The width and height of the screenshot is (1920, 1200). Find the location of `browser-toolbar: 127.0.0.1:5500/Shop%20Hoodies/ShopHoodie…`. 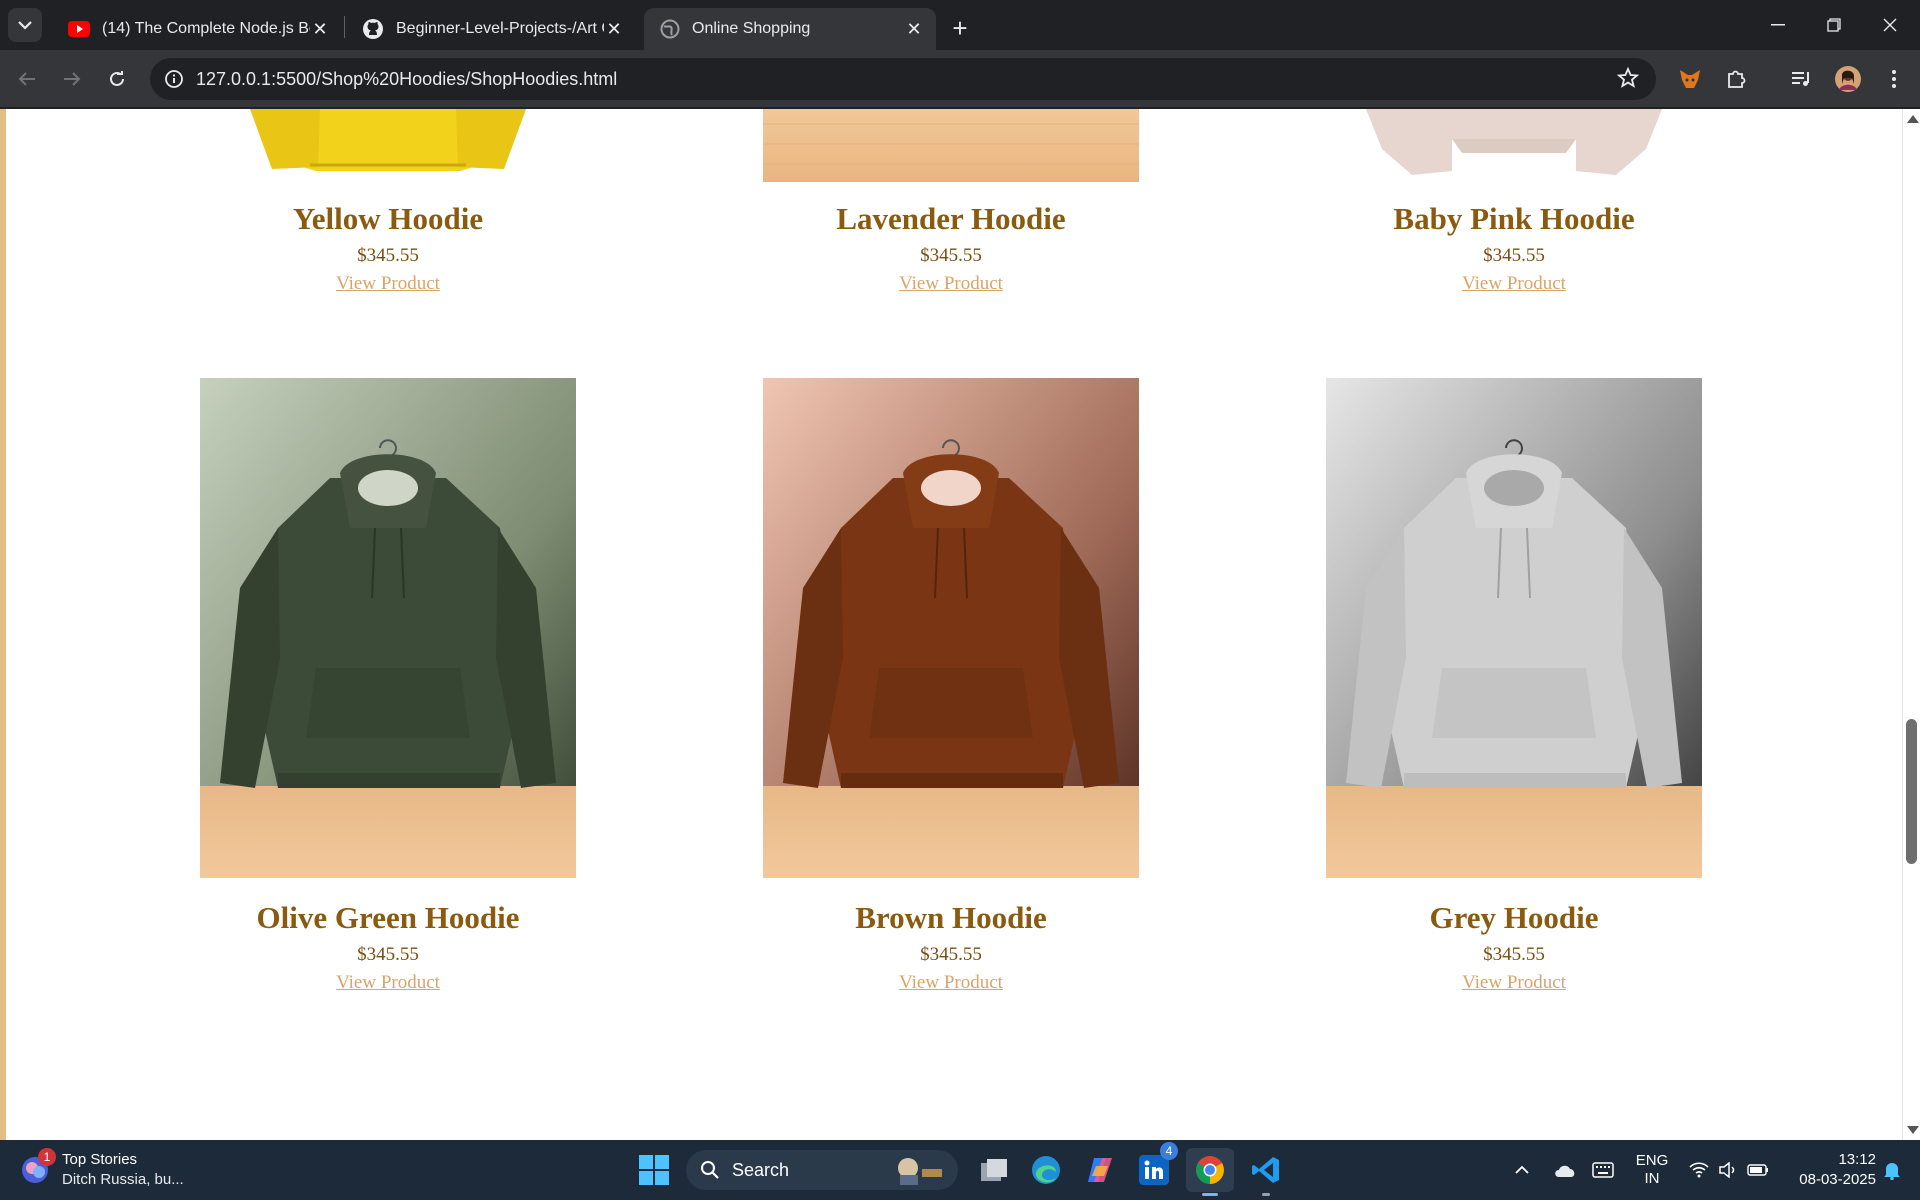

browser-toolbar: 127.0.0.1:5500/Shop%20Hoodies/ShopHoodie… is located at coordinates (960, 79).